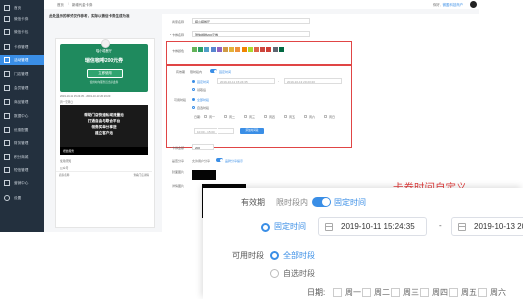 The width and height of the screenshot is (523, 299). I want to click on start-date-input: 2019-10-11 15:24:35, so click(246, 81).